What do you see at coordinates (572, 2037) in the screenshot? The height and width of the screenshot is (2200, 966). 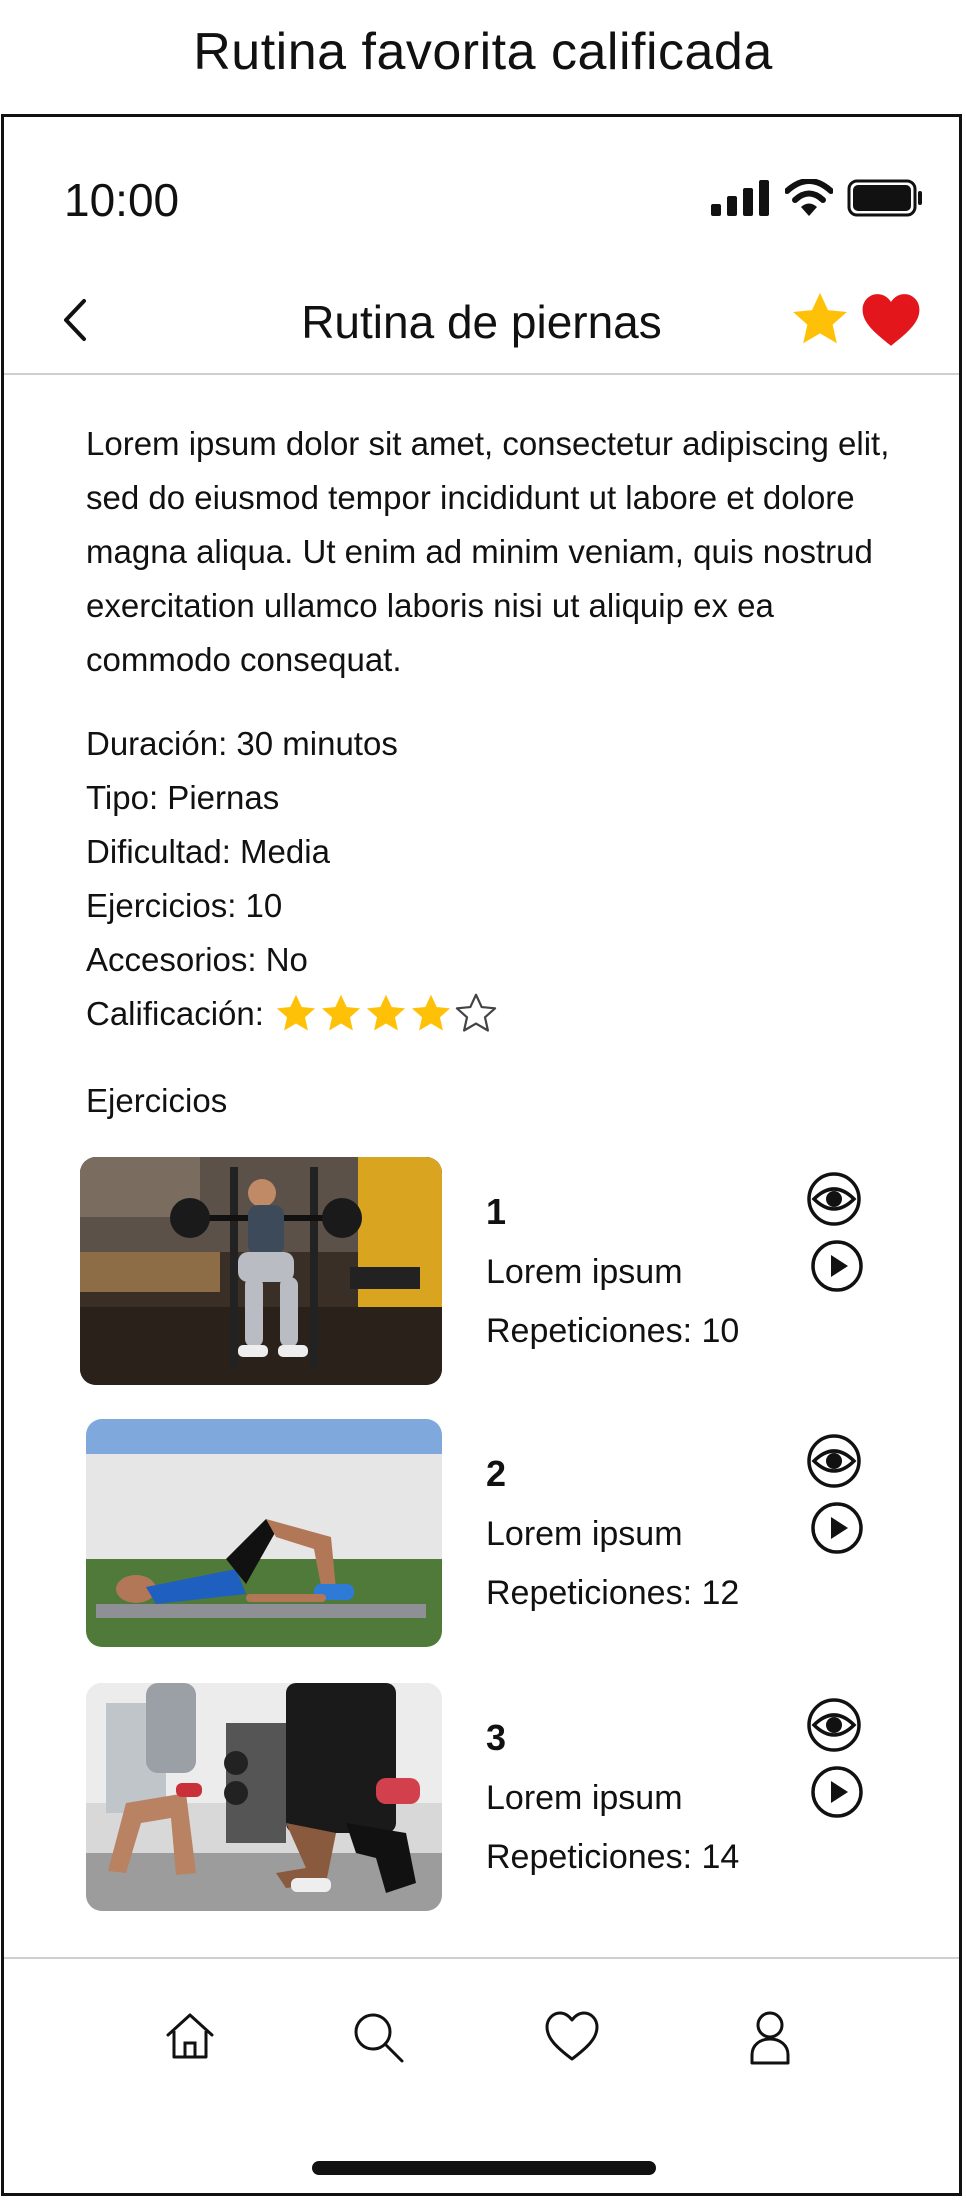 I see `heart-icon` at bounding box center [572, 2037].